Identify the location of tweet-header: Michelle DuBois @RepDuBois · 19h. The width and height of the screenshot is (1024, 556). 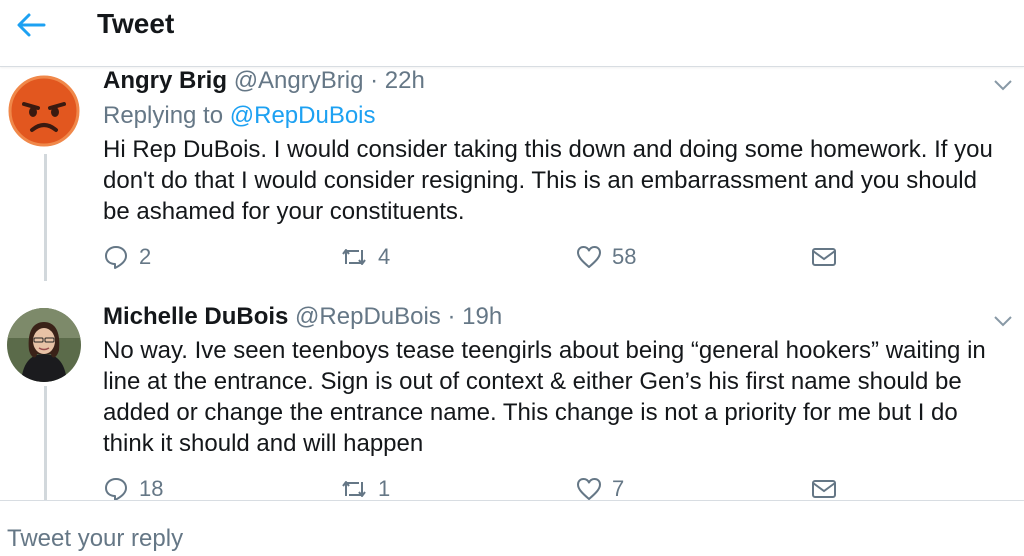
(302, 317).